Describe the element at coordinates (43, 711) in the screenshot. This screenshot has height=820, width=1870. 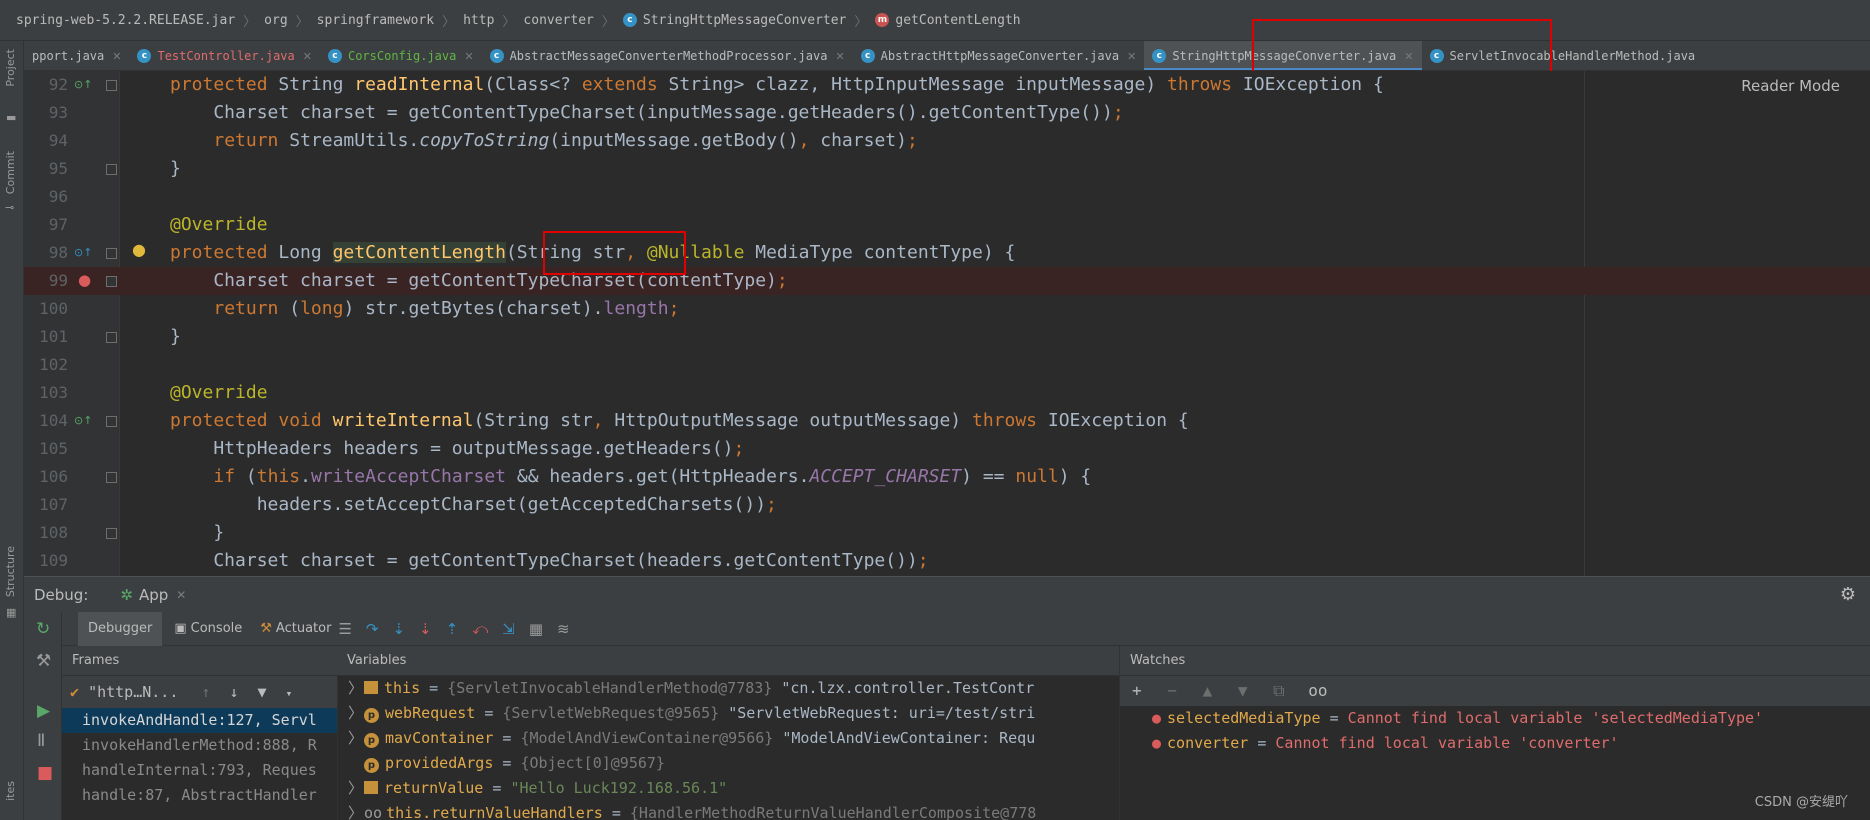
I see `resume-icon: ▶` at that location.